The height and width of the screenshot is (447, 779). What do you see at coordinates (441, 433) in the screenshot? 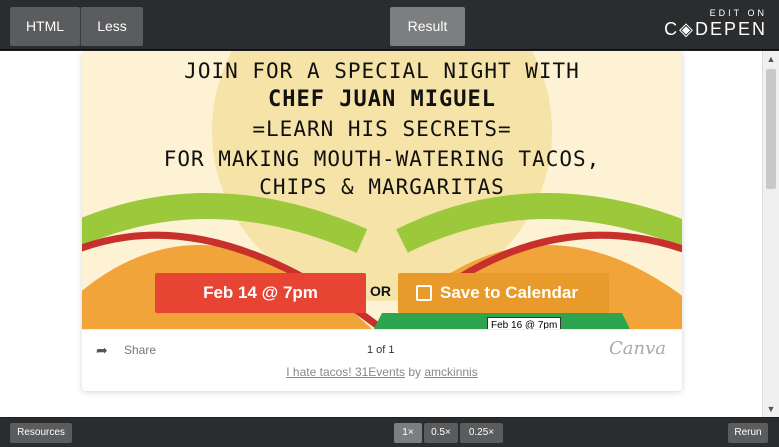
I see `zoom-half-button: 0.5×` at bounding box center [441, 433].